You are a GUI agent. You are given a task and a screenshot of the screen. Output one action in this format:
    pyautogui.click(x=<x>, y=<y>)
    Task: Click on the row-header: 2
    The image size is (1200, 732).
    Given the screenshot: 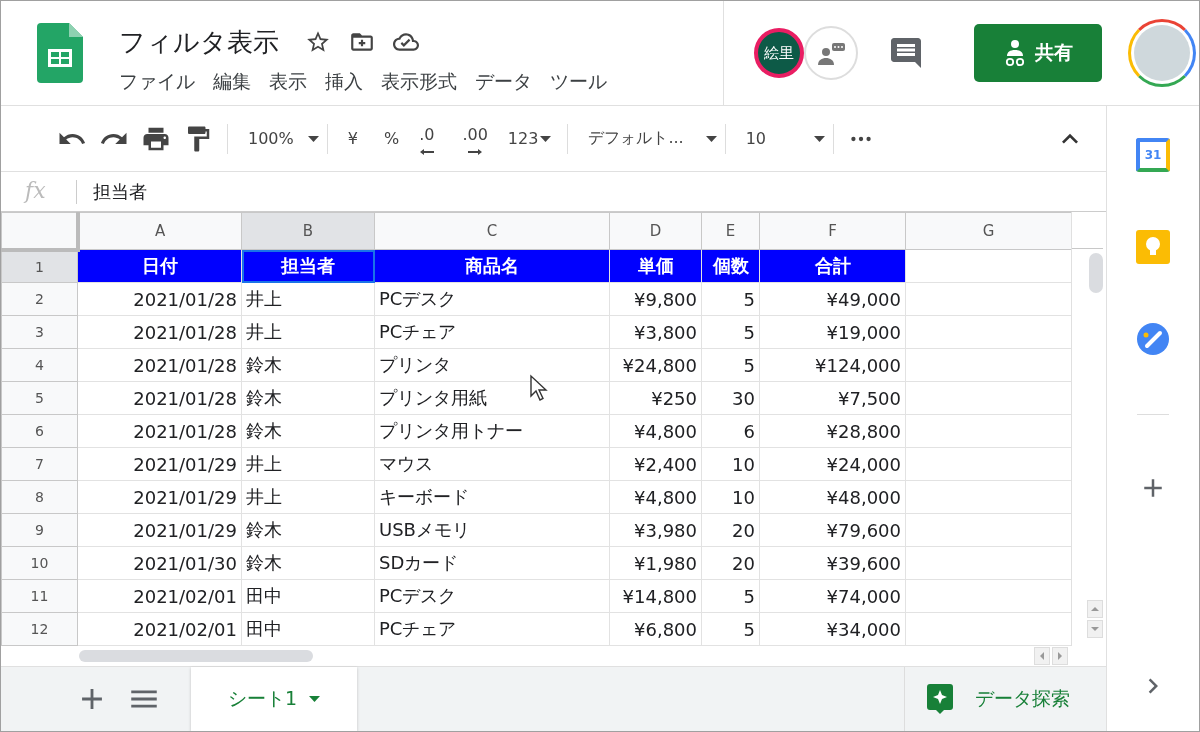 What is the action you would take?
    pyautogui.click(x=39, y=299)
    